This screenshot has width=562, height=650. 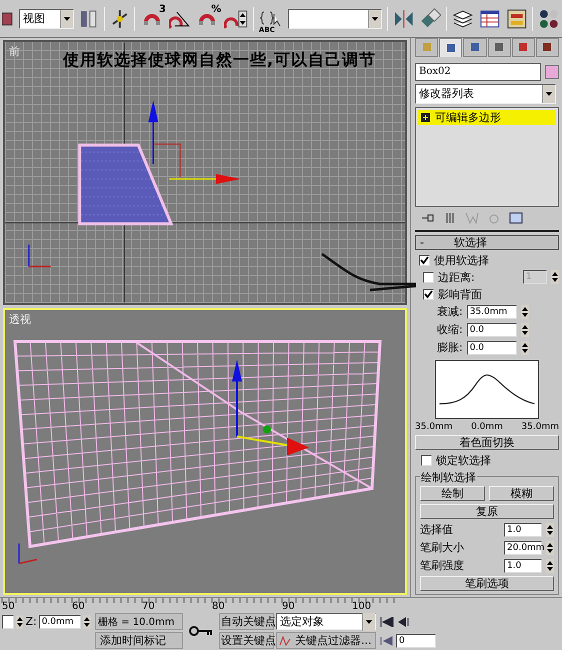 I want to click on ruler-label: 60, so click(x=78, y=606).